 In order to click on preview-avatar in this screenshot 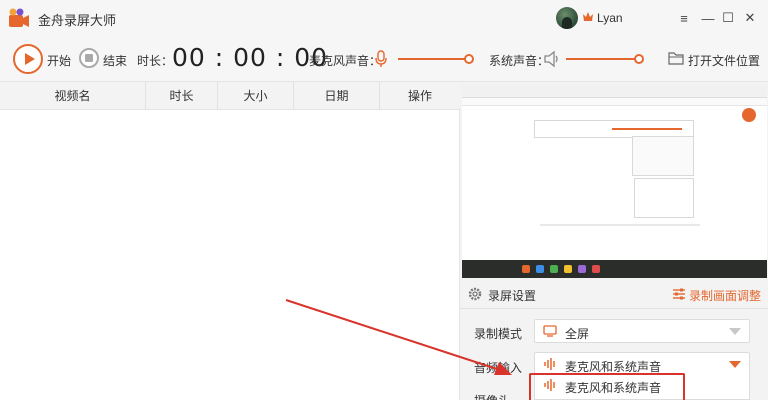, I will do `click(749, 115)`.